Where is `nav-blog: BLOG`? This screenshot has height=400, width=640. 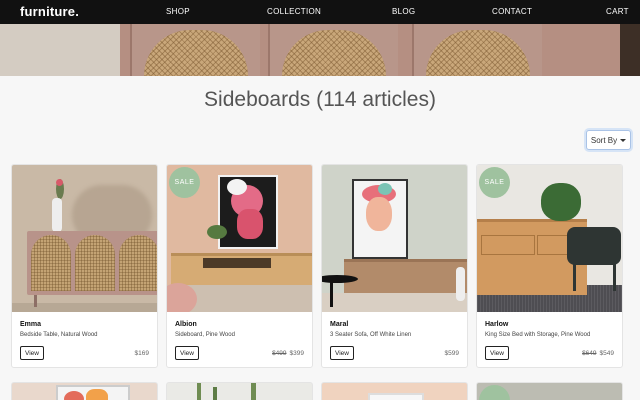 nav-blog: BLOG is located at coordinates (403, 11).